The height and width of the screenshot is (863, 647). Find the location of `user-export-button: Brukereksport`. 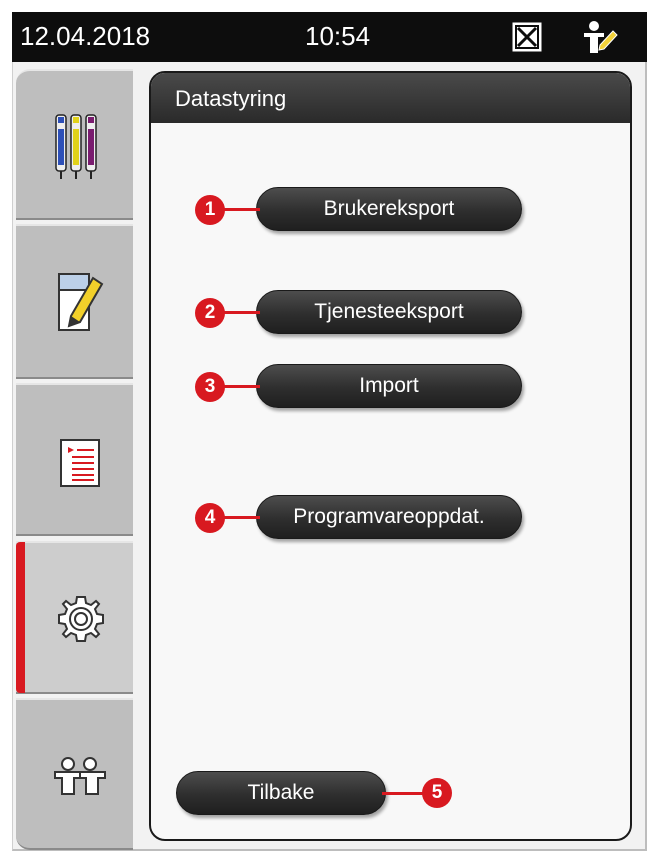

user-export-button: Brukereksport is located at coordinates (389, 209).